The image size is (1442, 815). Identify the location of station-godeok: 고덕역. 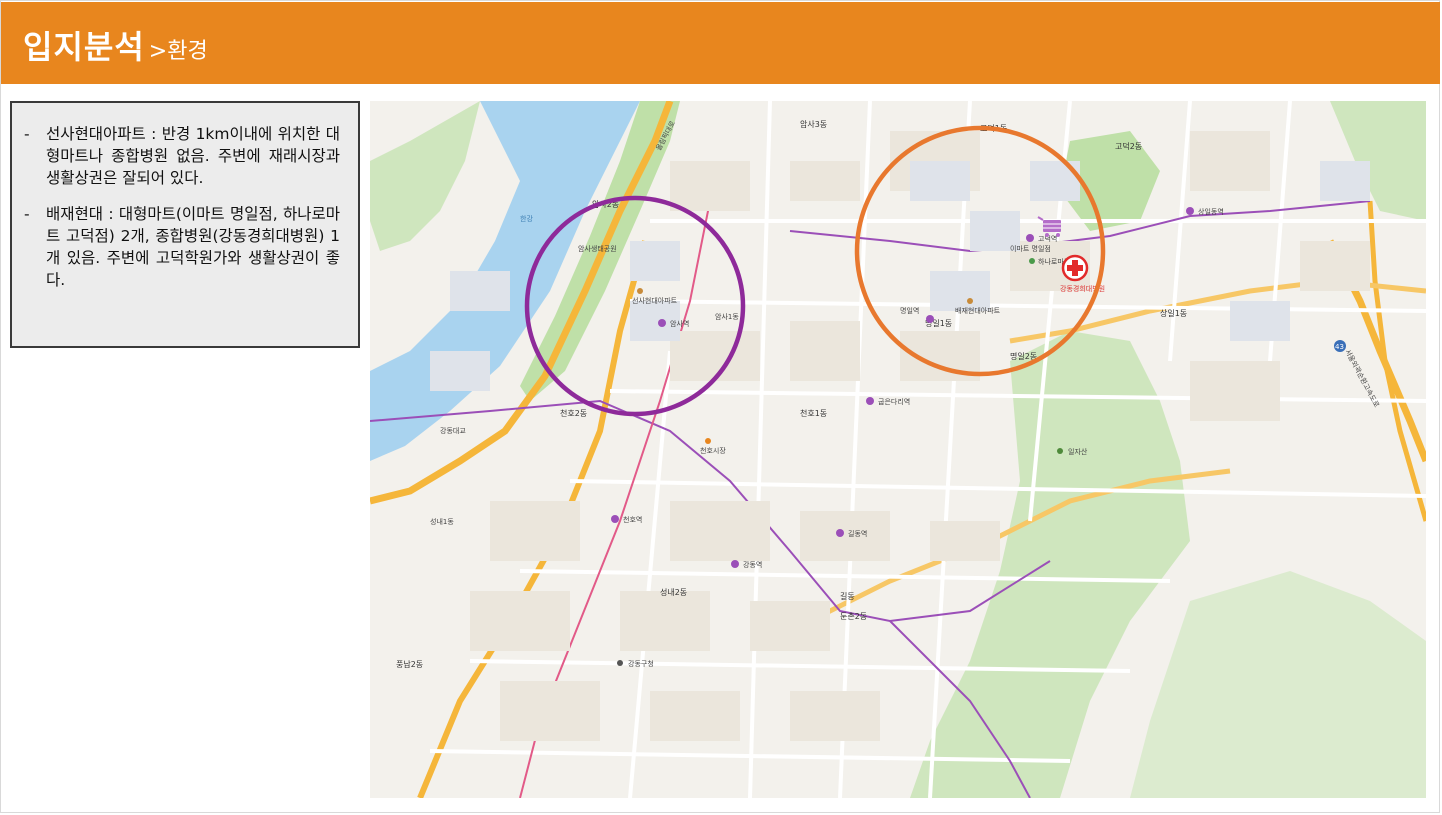
(1041, 238).